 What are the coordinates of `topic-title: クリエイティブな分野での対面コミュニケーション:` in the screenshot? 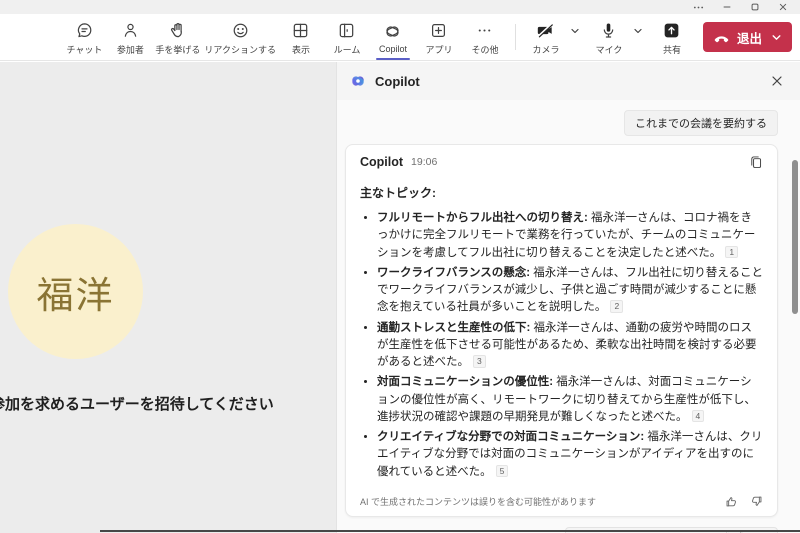 It's located at (511, 437).